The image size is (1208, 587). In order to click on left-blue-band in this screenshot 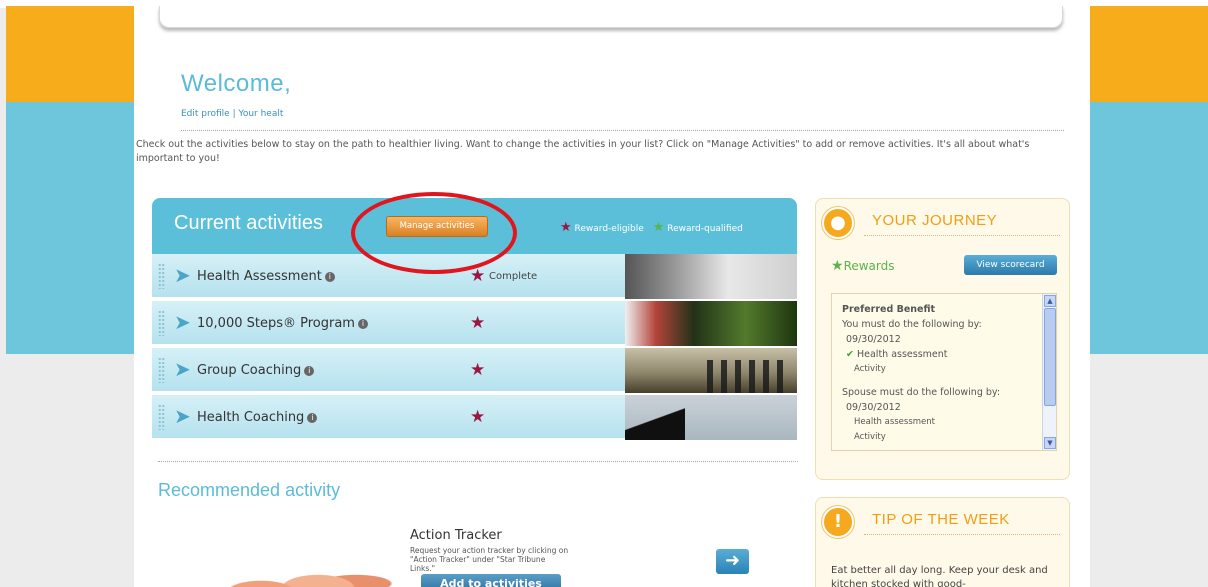, I will do `click(70, 228)`.